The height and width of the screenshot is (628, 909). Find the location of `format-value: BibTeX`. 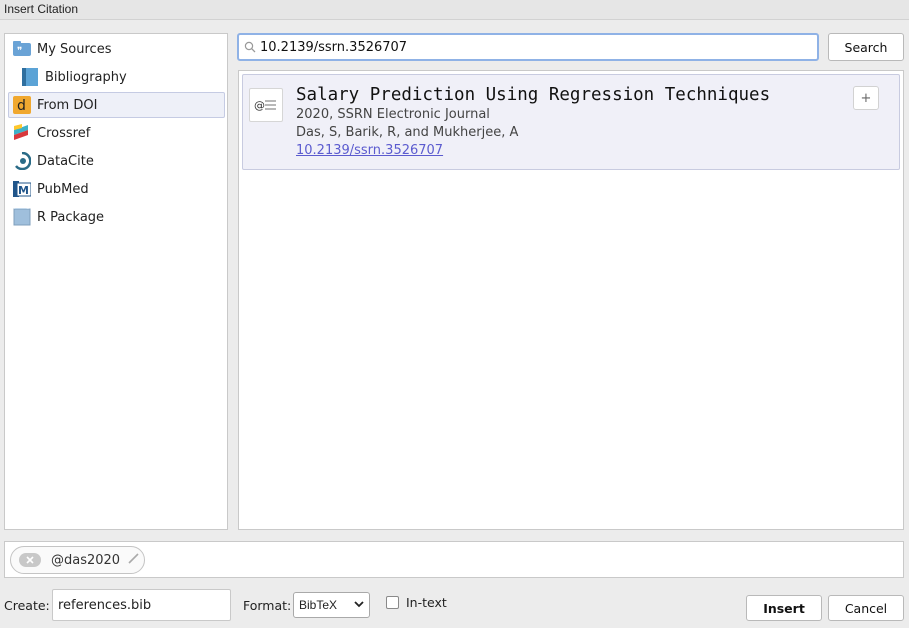

format-value: BibTeX is located at coordinates (318, 605).